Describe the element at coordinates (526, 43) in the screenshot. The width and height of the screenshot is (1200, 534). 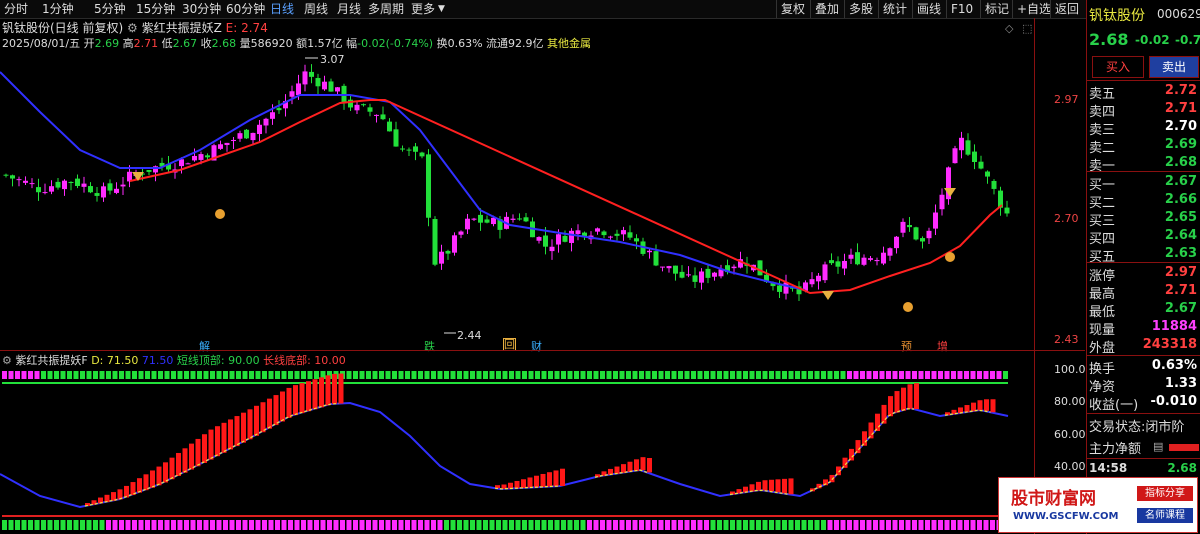
I see `float-value: 92.9亿` at that location.